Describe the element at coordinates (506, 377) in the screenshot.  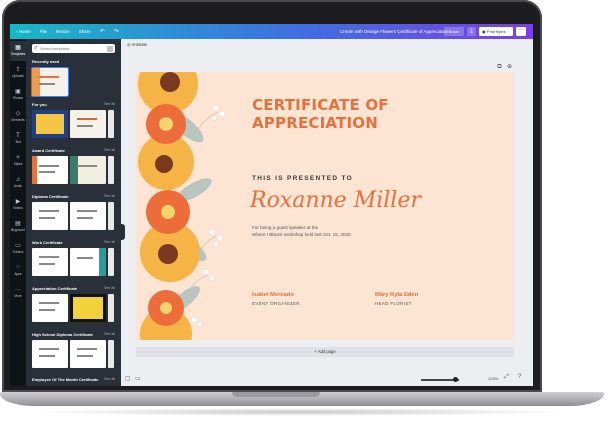
I see `fullscreen-icon: ⤢` at that location.